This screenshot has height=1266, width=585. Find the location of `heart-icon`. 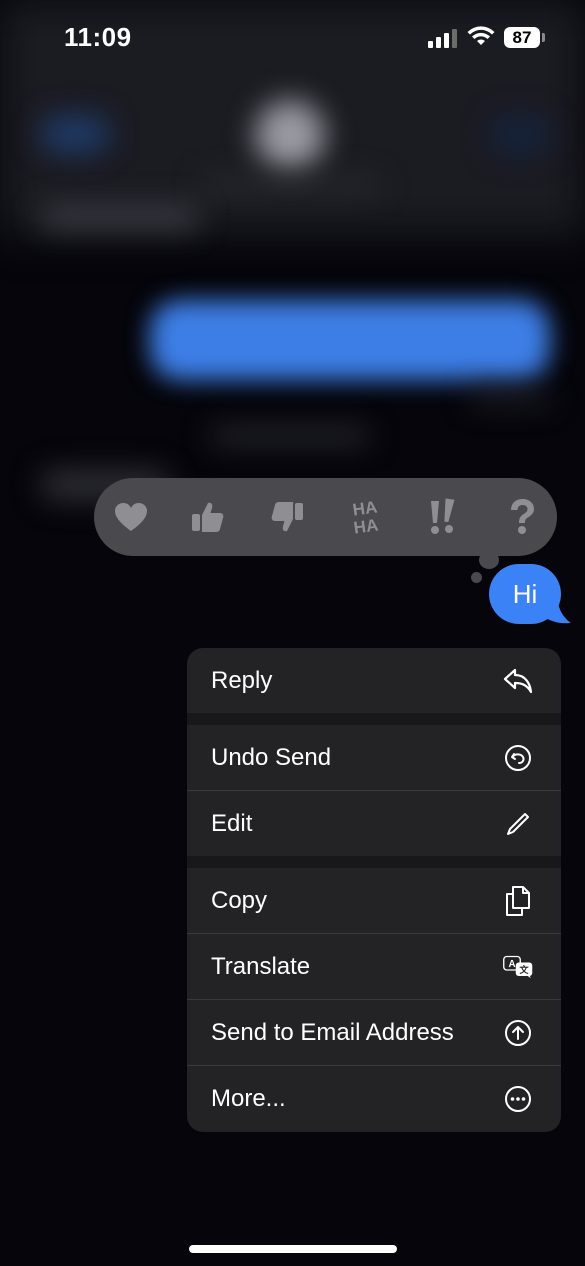

heart-icon is located at coordinates (131, 517).